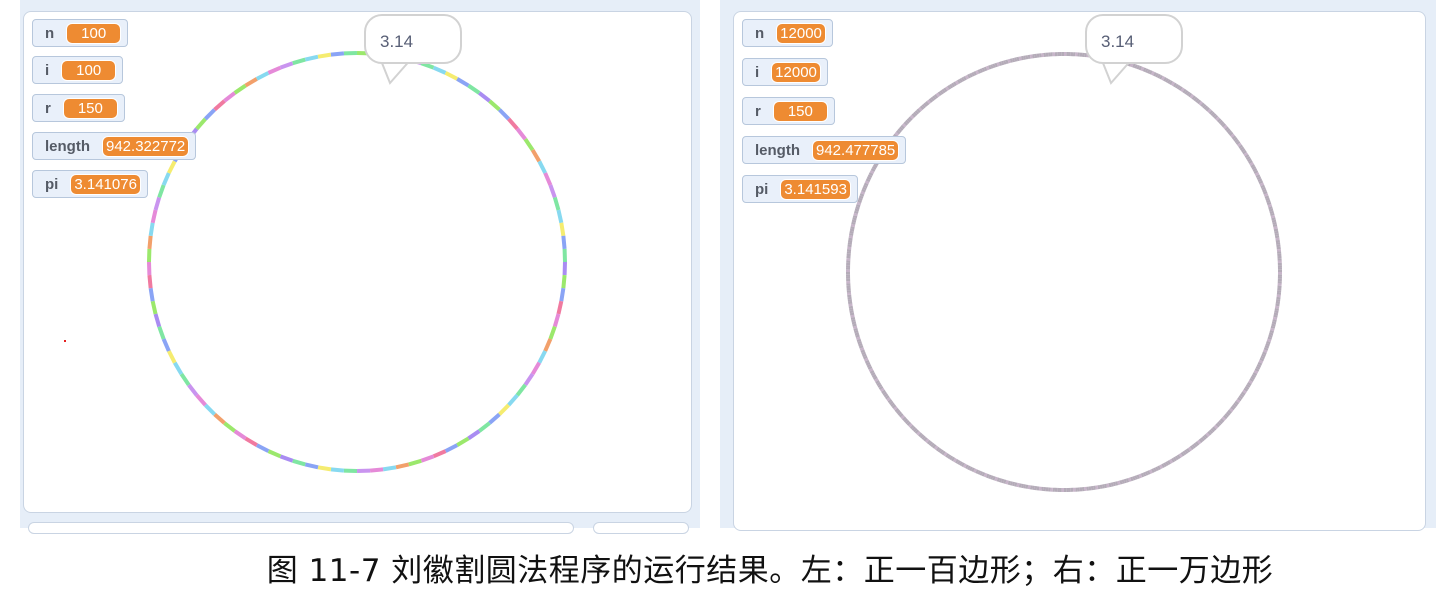 Image resolution: width=1448 pixels, height=596 pixels. What do you see at coordinates (146, 146) in the screenshot?
I see `monitor-value: 942.322772` at bounding box center [146, 146].